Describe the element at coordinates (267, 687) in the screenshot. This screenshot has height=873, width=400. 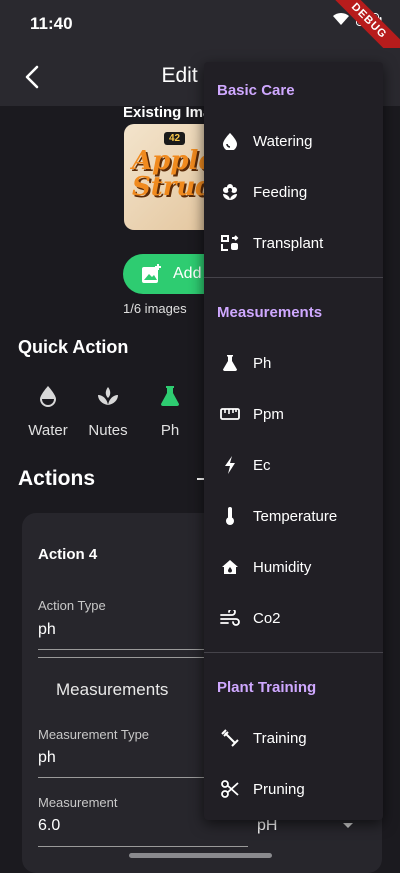
I see `menu-section-header: Plant Training` at that location.